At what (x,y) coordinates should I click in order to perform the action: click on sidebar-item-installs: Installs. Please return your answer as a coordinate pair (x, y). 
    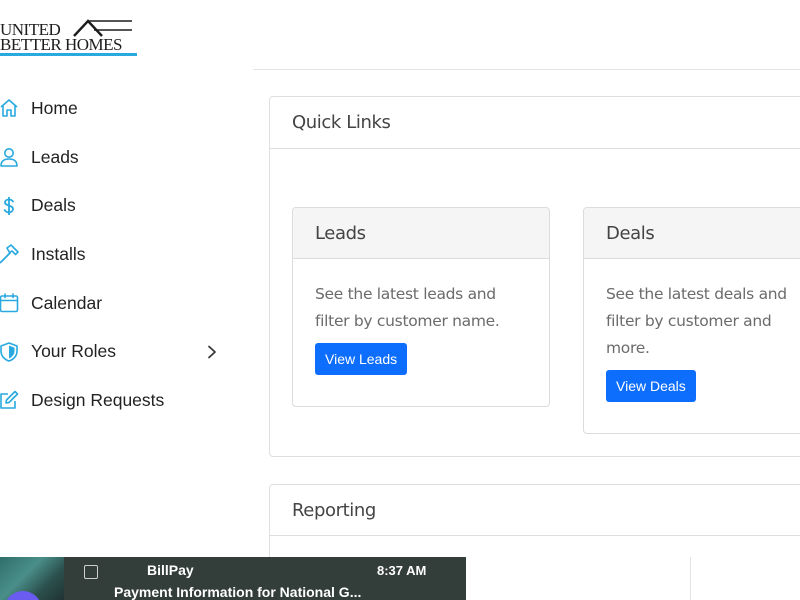
    Looking at the image, I should click on (120, 254).